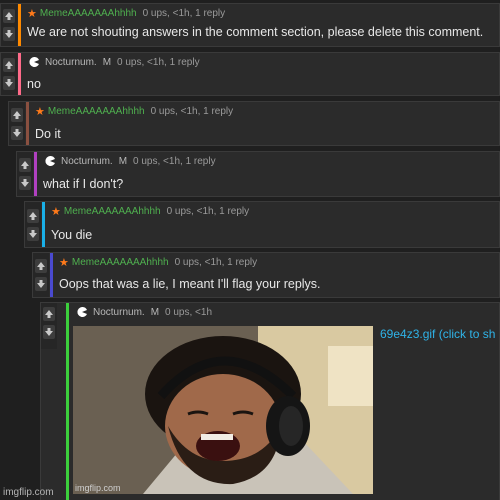 The width and height of the screenshot is (500, 500). I want to click on comment-text: no, so click(34, 84).